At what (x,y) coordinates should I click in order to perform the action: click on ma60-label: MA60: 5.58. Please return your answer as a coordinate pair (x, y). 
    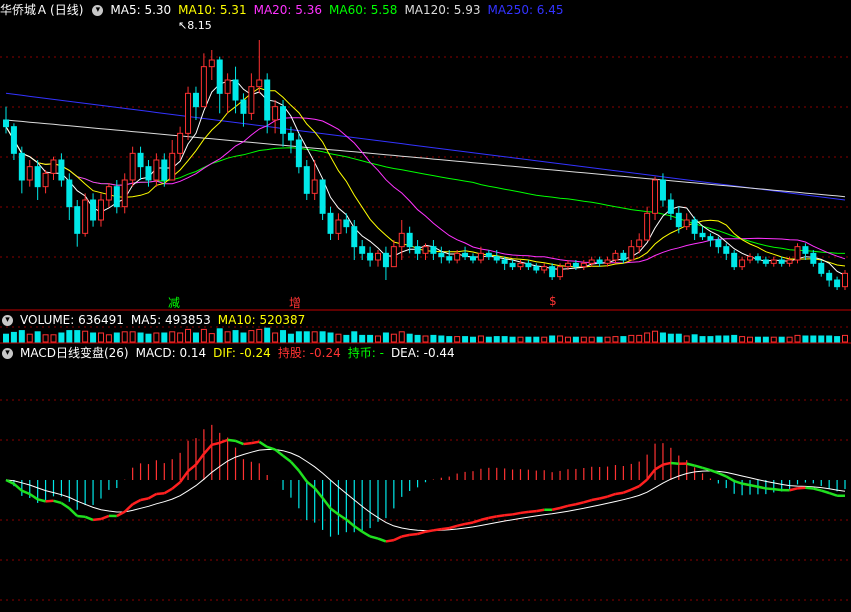
    Looking at the image, I should click on (363, 10).